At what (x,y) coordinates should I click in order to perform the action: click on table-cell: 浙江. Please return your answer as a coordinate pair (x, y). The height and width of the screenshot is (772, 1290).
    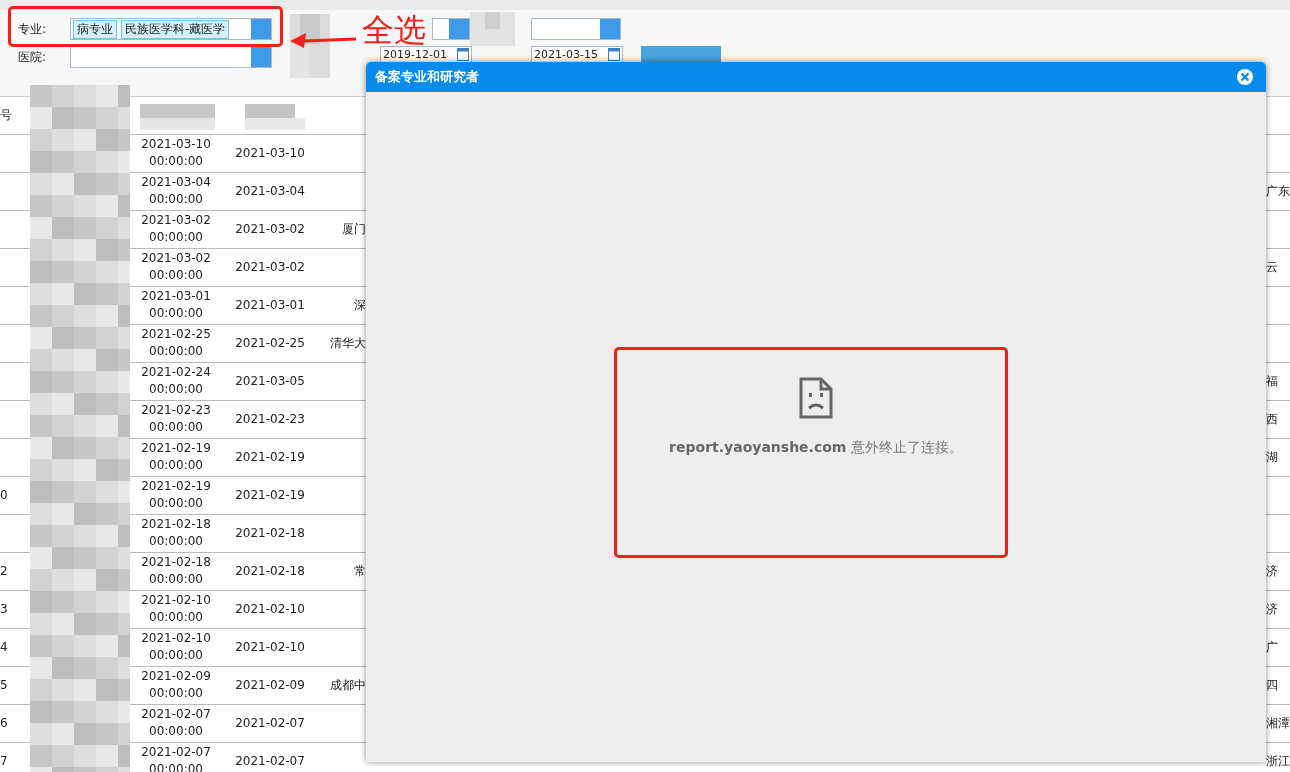
    Looking at the image, I should click on (1278, 761).